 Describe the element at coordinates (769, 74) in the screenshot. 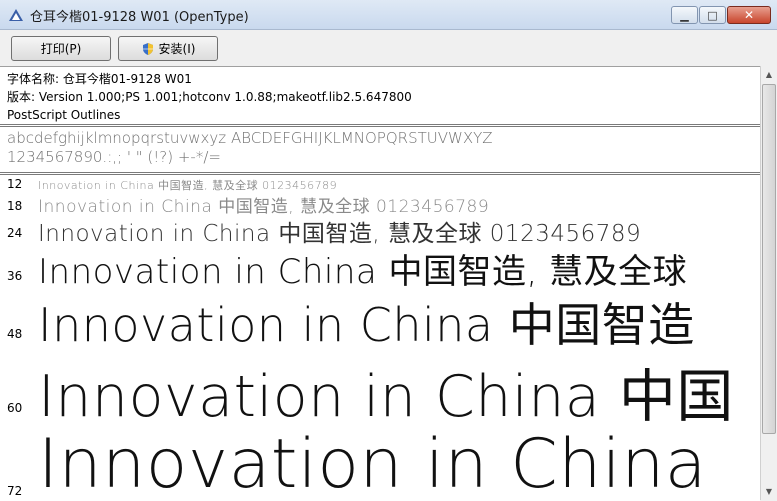

I see `scroll-up-arrow-icon: ▲` at that location.